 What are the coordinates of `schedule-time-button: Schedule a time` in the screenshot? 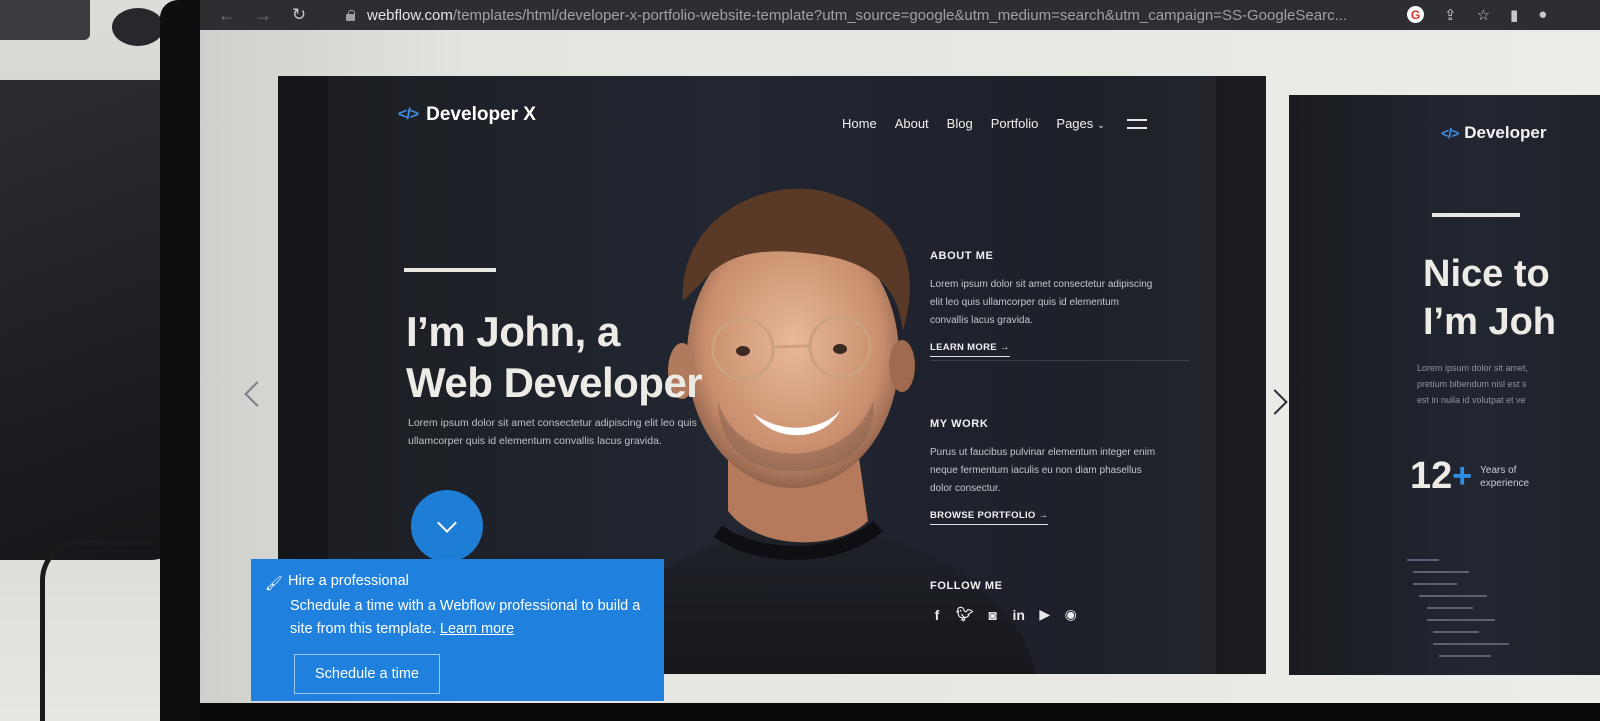 It's located at (367, 674).